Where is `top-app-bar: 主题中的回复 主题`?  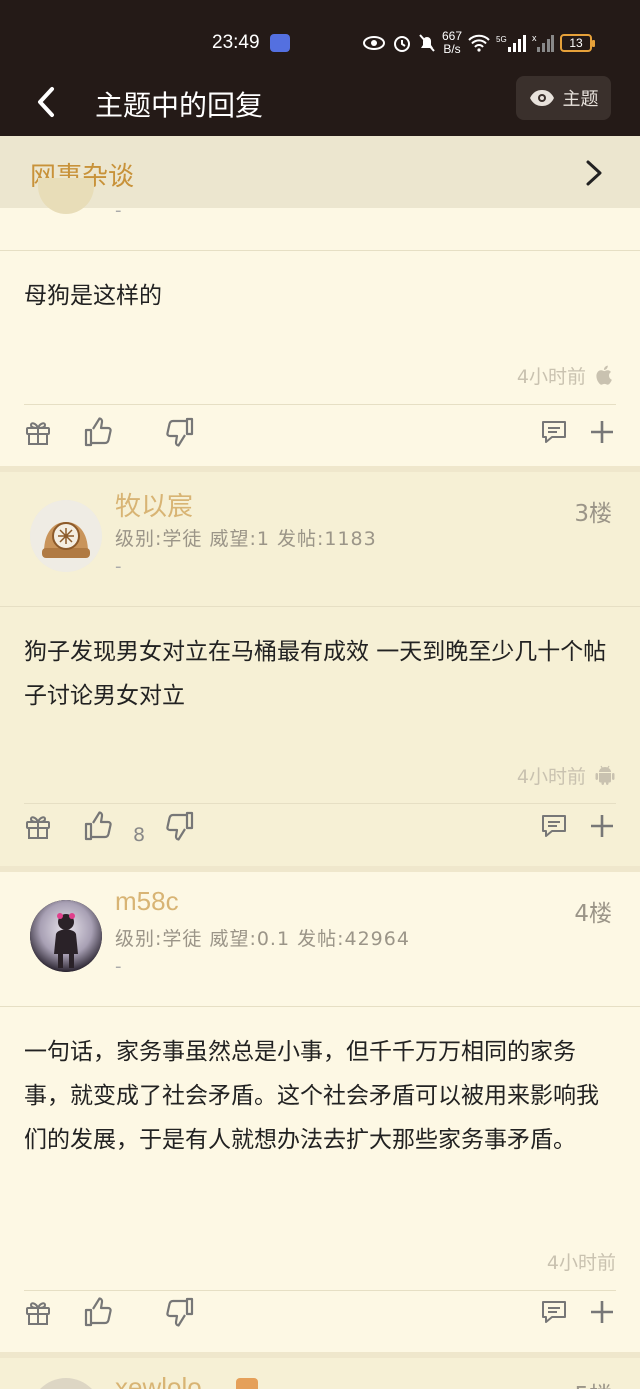
top-app-bar: 主题中的回复 主题 is located at coordinates (320, 103).